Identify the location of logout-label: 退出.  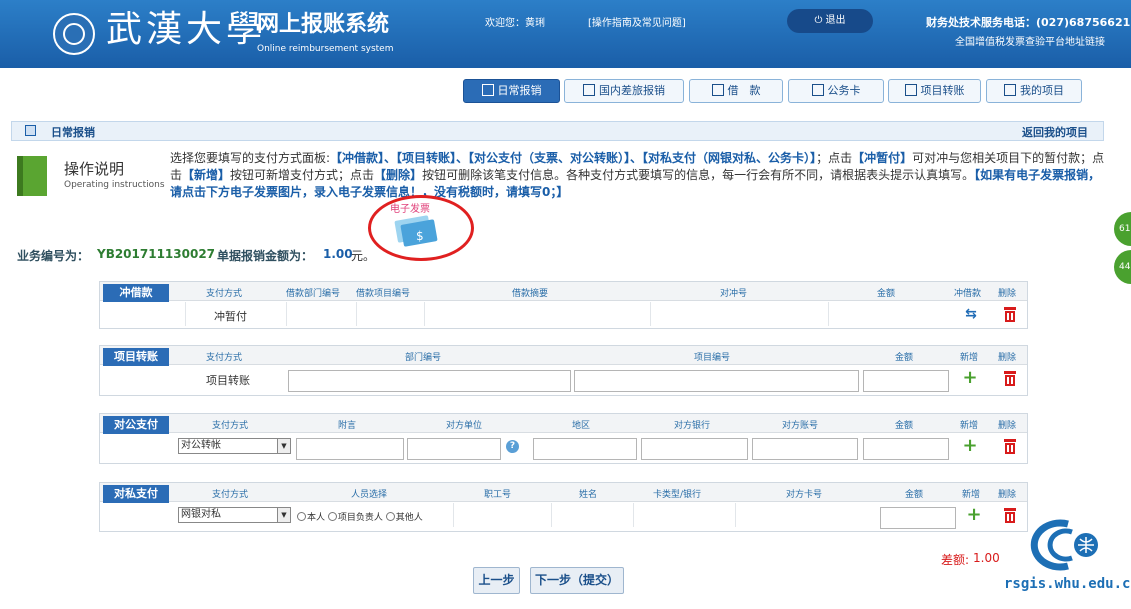
(835, 20).